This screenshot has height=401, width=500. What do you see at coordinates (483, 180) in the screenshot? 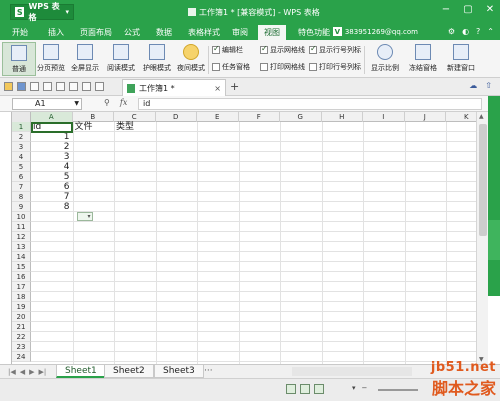
I see `scrollbar-thumb` at bounding box center [483, 180].